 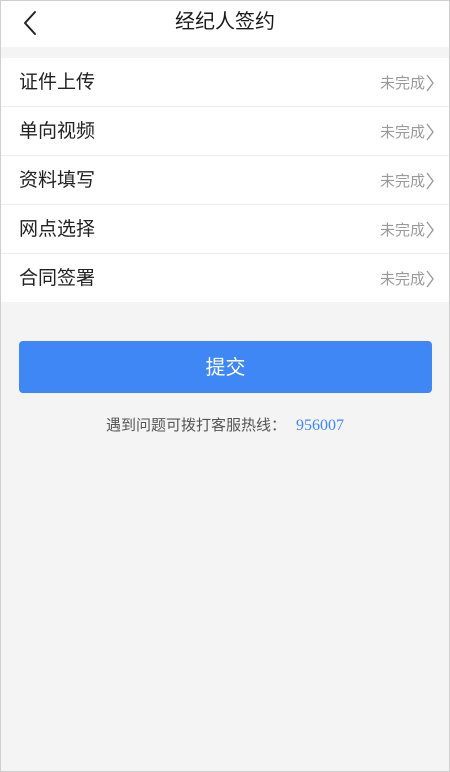 What do you see at coordinates (57, 229) in the screenshot?
I see `step-label: 网点选择` at bounding box center [57, 229].